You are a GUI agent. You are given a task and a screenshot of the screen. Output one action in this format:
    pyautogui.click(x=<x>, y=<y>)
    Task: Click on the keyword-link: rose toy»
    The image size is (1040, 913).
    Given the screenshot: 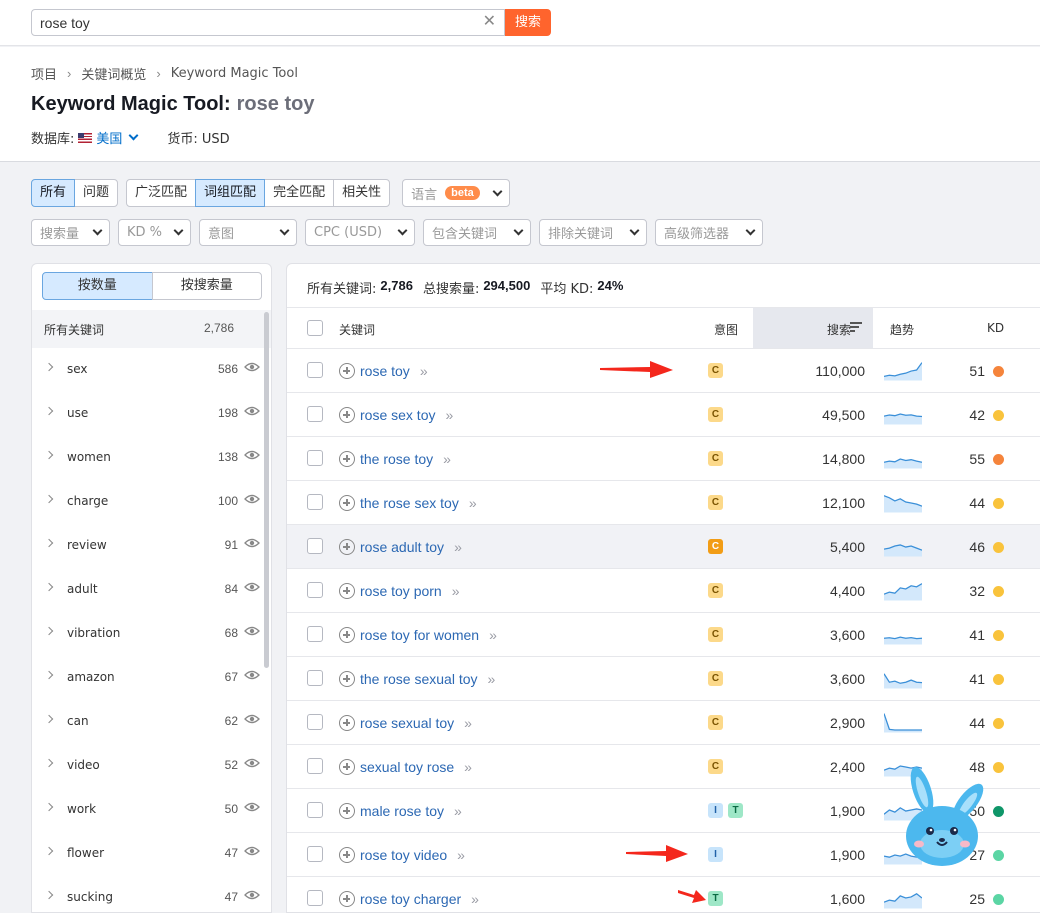 What is the action you would take?
    pyautogui.click(x=394, y=371)
    